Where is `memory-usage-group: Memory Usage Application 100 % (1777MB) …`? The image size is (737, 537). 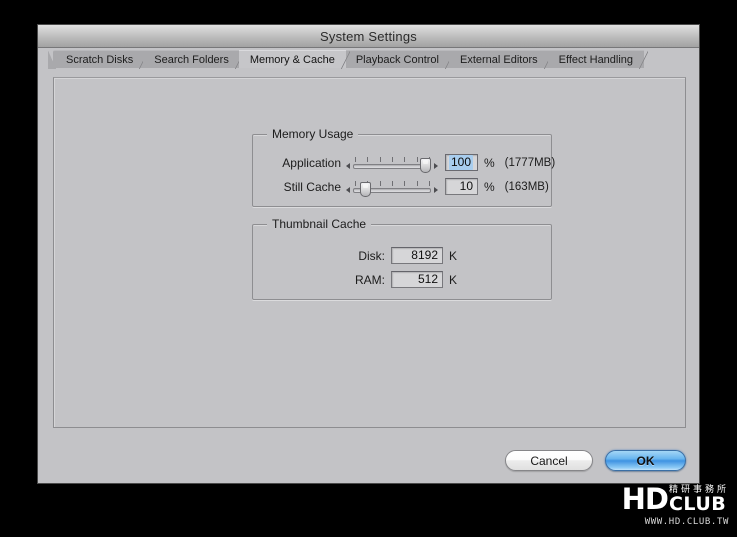 memory-usage-group: Memory Usage Application 100 % (1777MB) … is located at coordinates (404, 167).